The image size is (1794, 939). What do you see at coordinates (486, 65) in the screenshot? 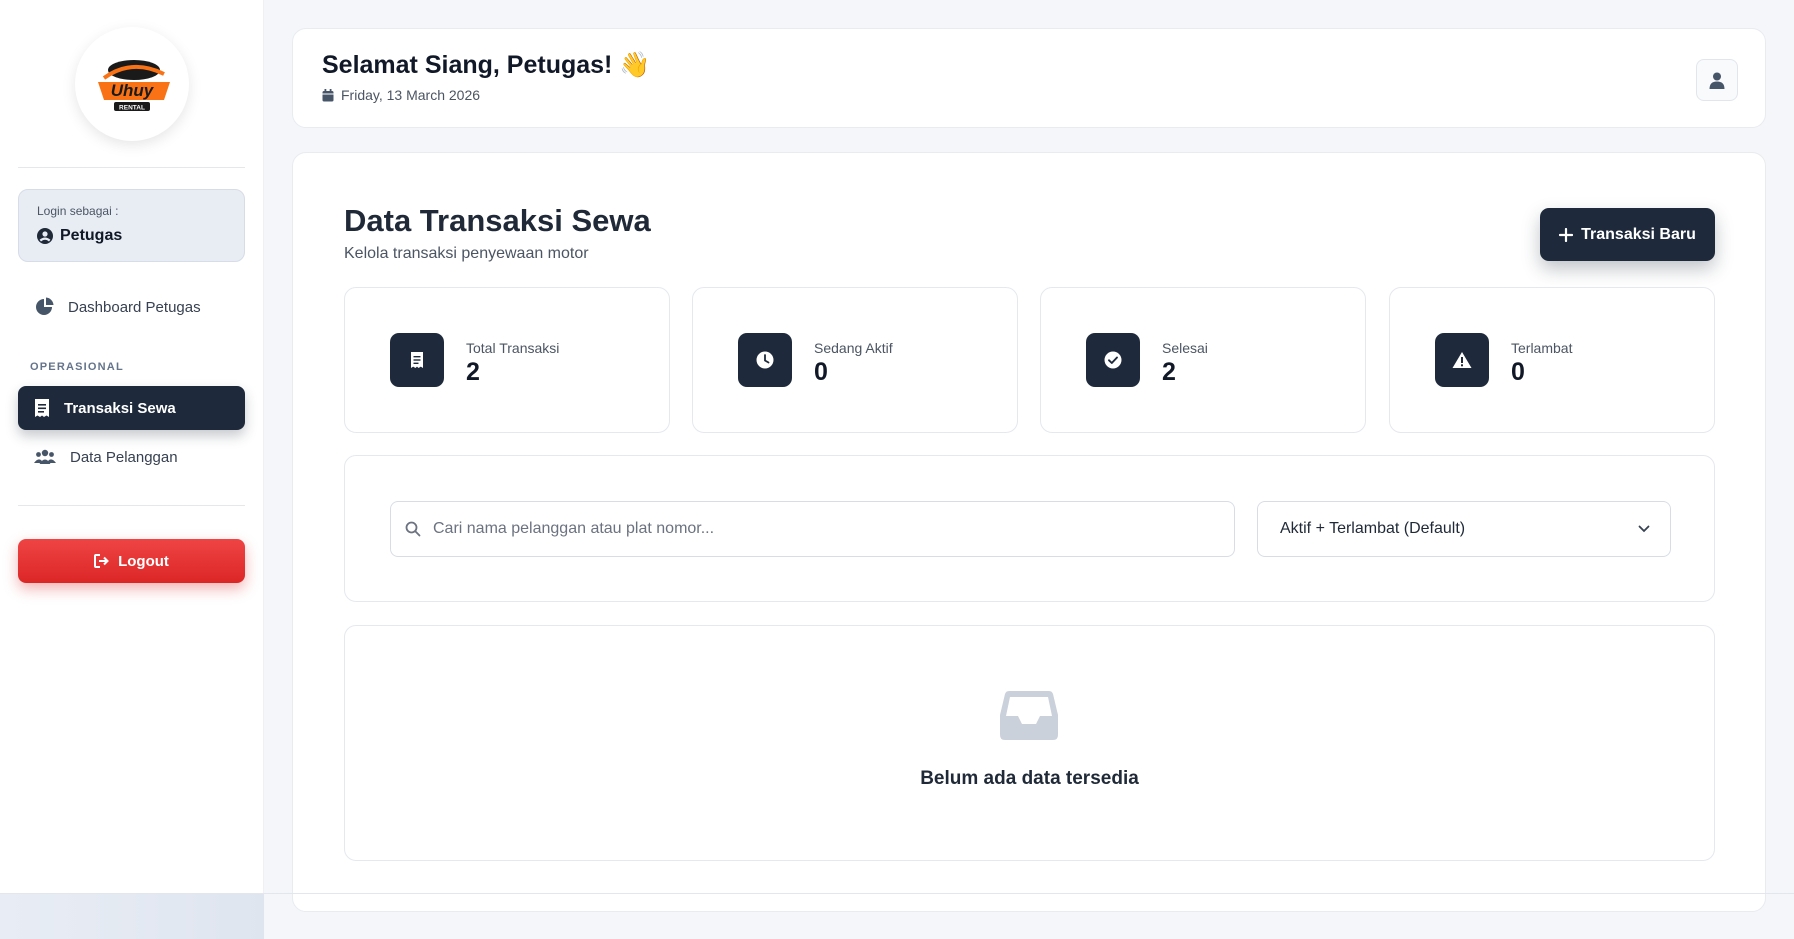
I see `greeting-title: Selamat Siang, Petugas! 👋` at bounding box center [486, 65].